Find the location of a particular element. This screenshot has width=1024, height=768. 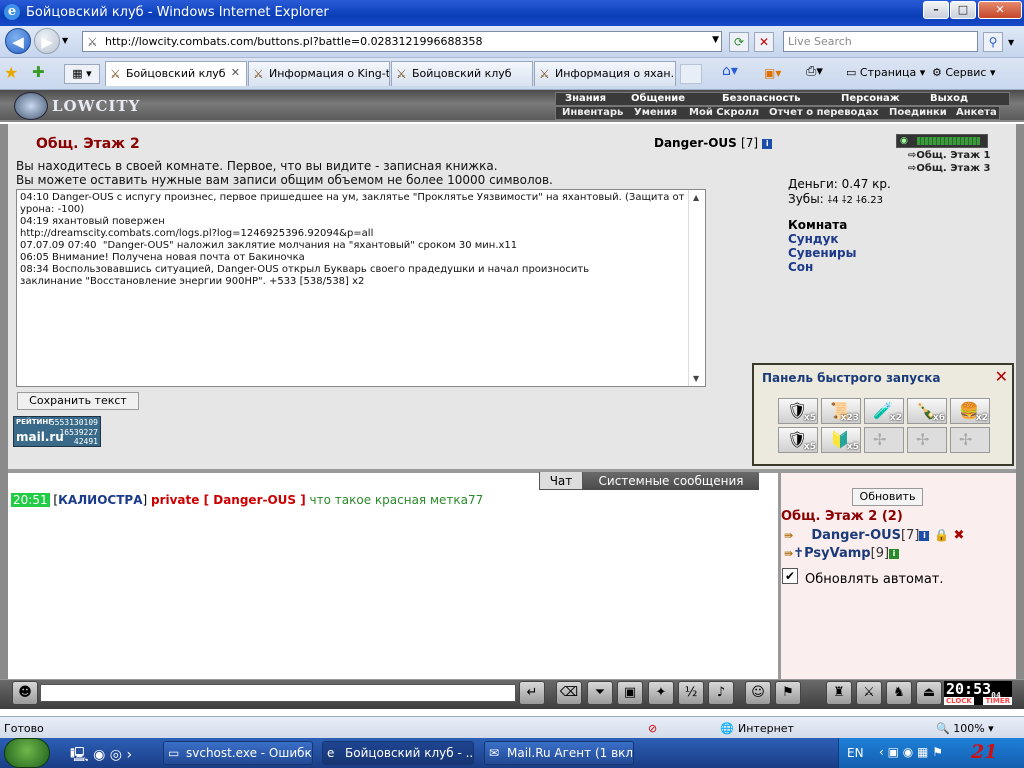

quick-slot: 🧪 x2 is located at coordinates (884, 411).